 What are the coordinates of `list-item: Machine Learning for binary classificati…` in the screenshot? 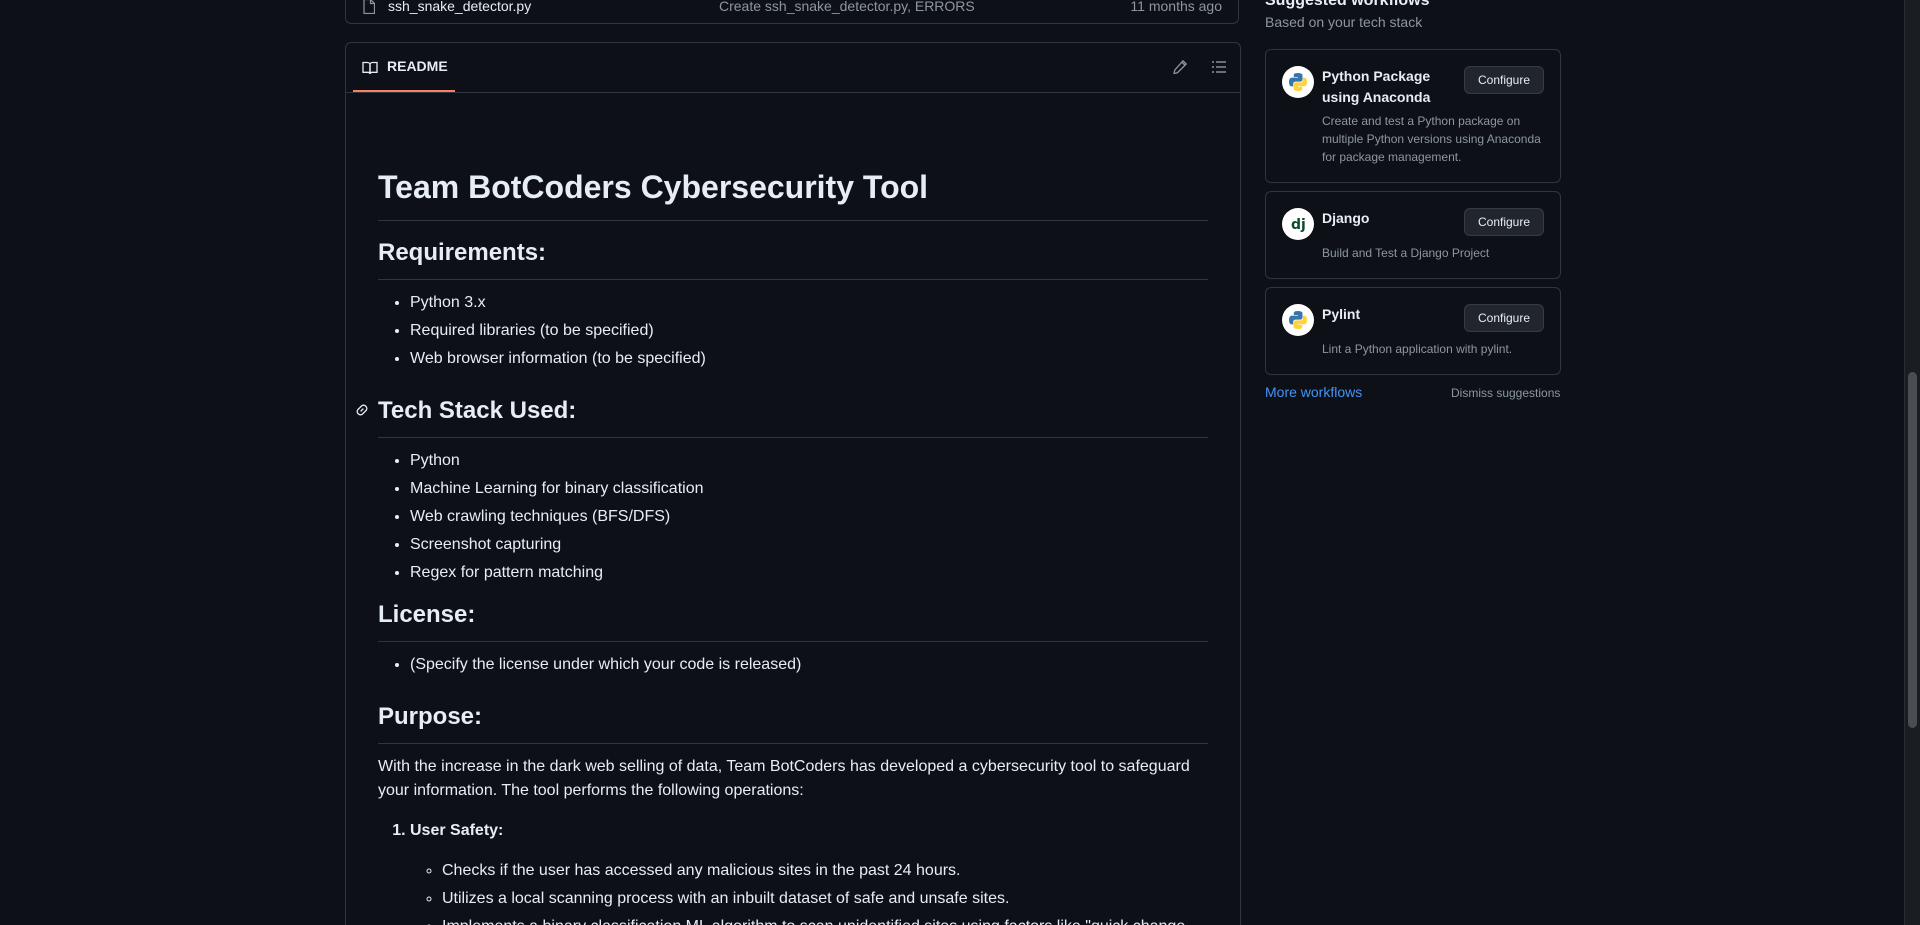 It's located at (556, 489).